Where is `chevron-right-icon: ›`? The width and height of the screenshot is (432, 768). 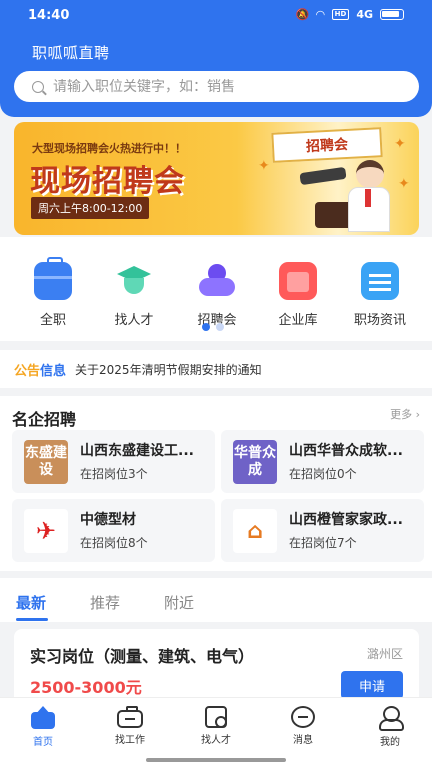
chevron-right-icon: › is located at coordinates (417, 414).